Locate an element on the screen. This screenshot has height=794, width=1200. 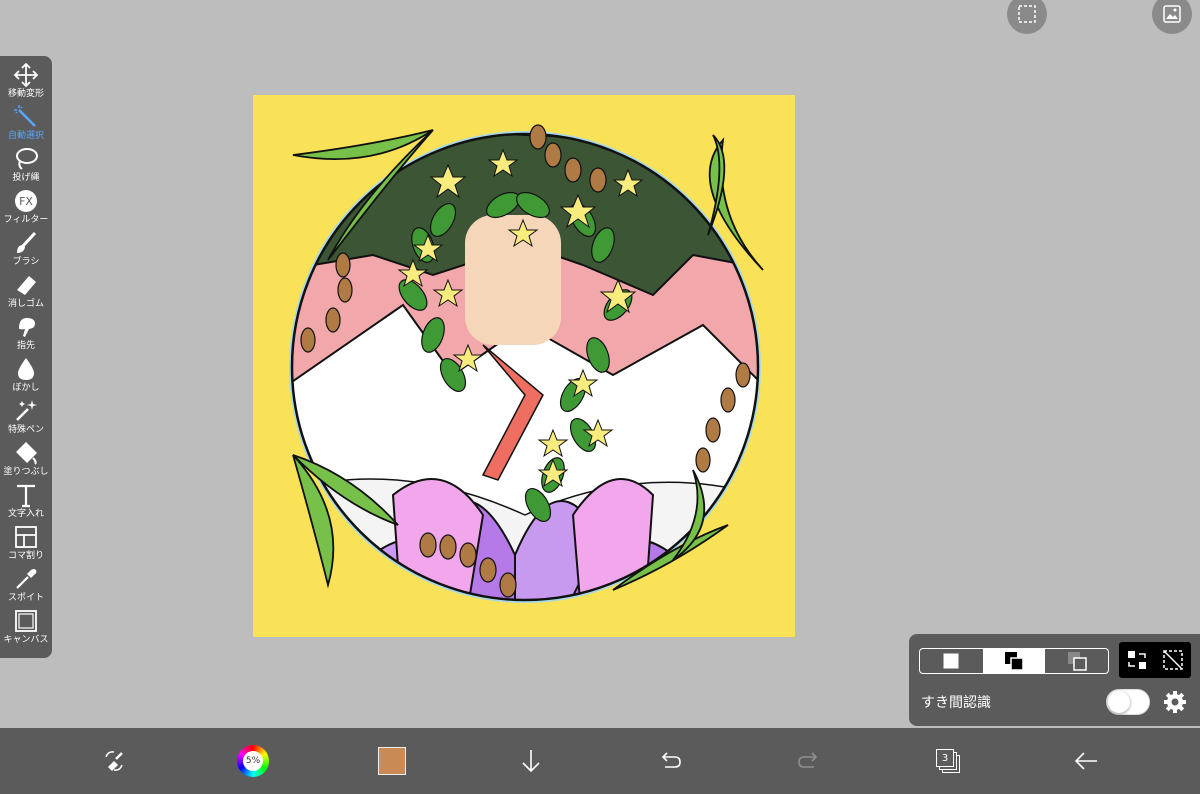
layer-count: 3 is located at coordinates (945, 758).